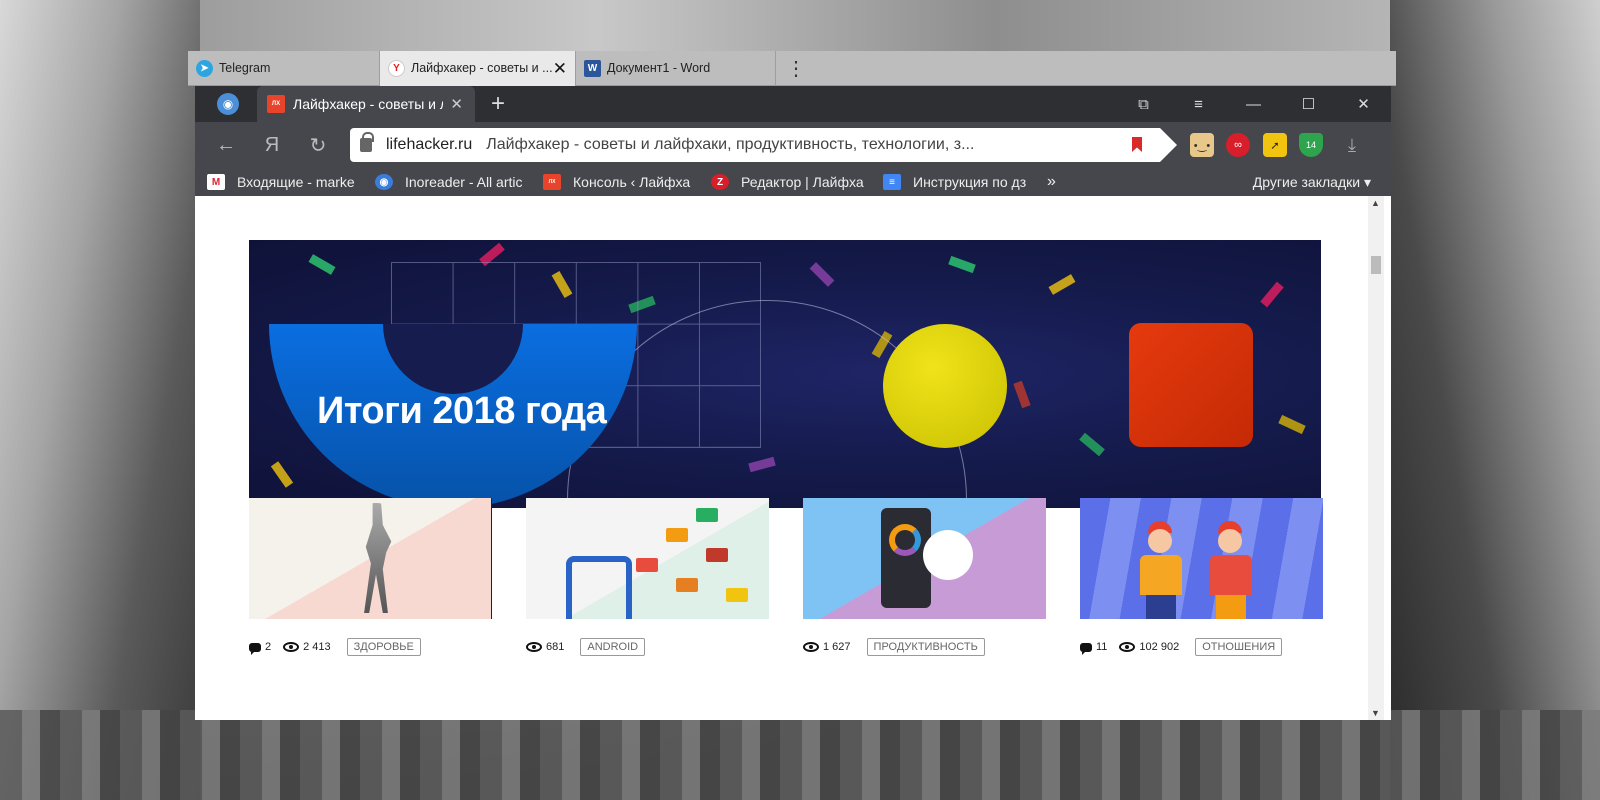  I want to click on comment-icon, so click(255, 648).